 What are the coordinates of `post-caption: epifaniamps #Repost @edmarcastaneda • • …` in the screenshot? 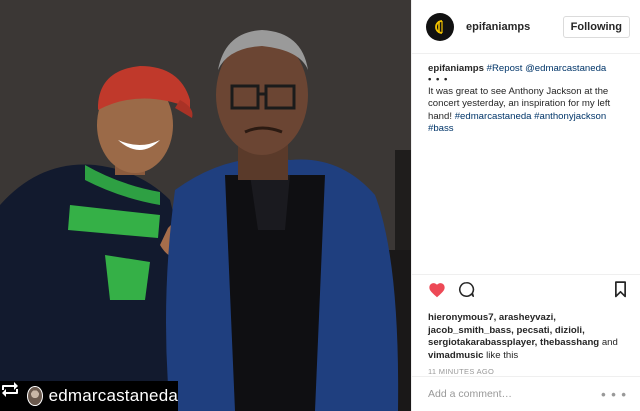 It's located at (526, 95).